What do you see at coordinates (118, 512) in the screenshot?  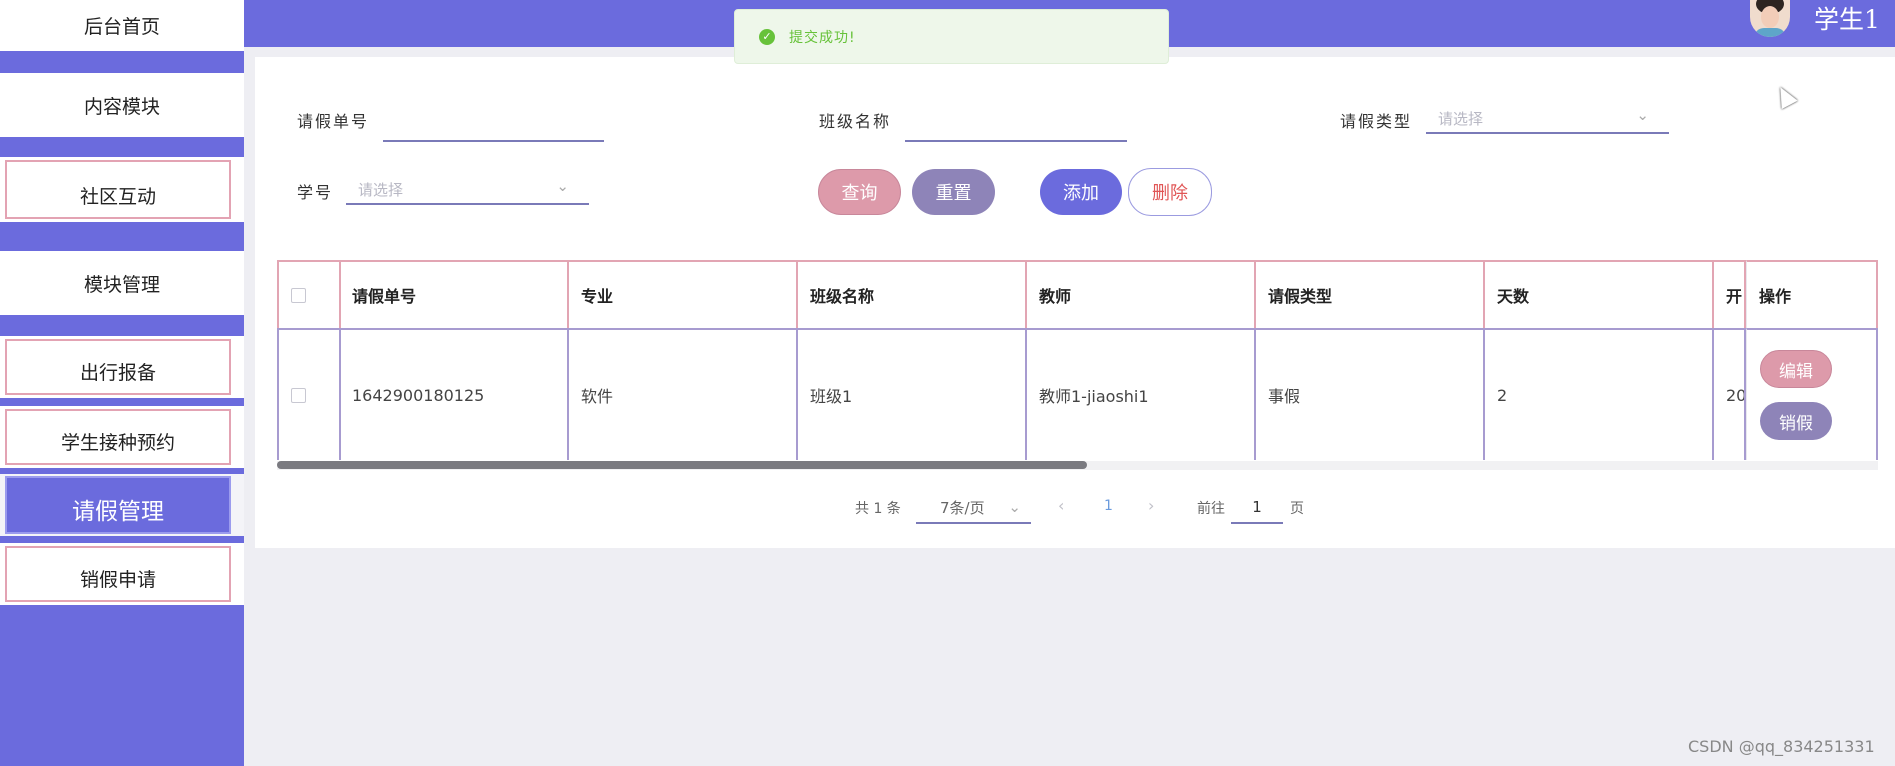 I see `sidebar-item-label: 请假管理` at bounding box center [118, 512].